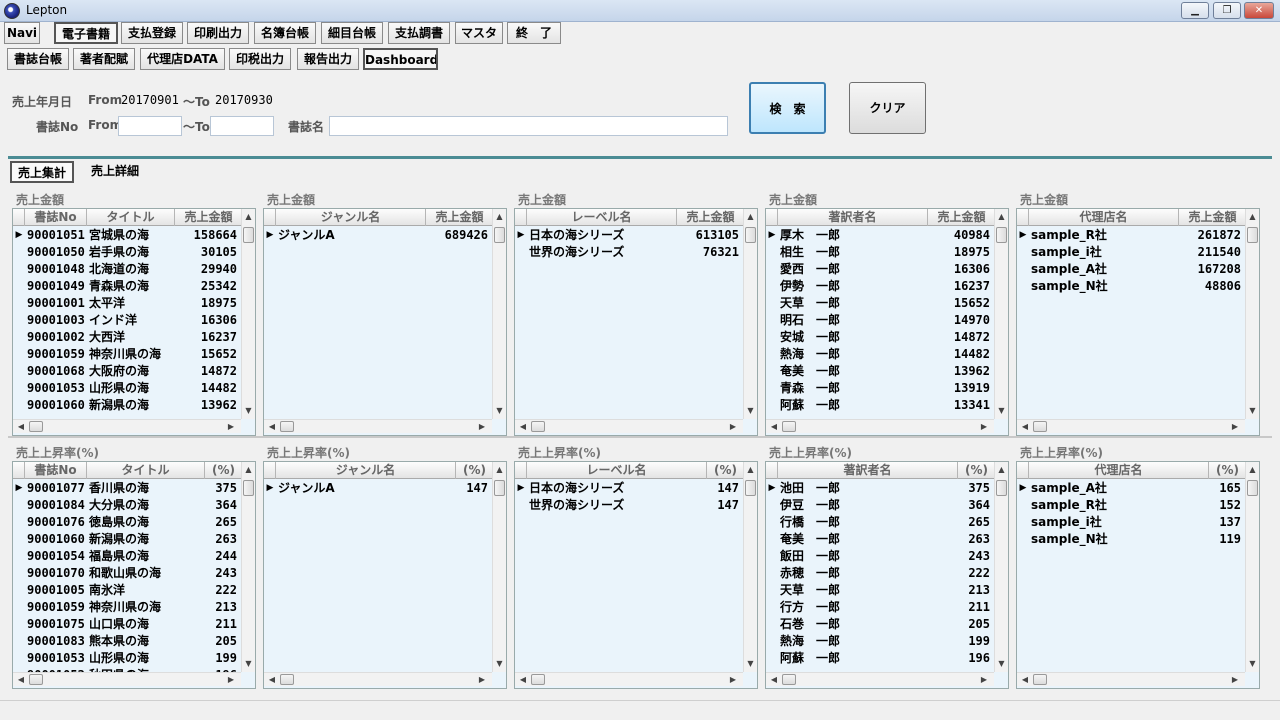  I want to click on table-row: 明石 一郎 14970, so click(881, 320).